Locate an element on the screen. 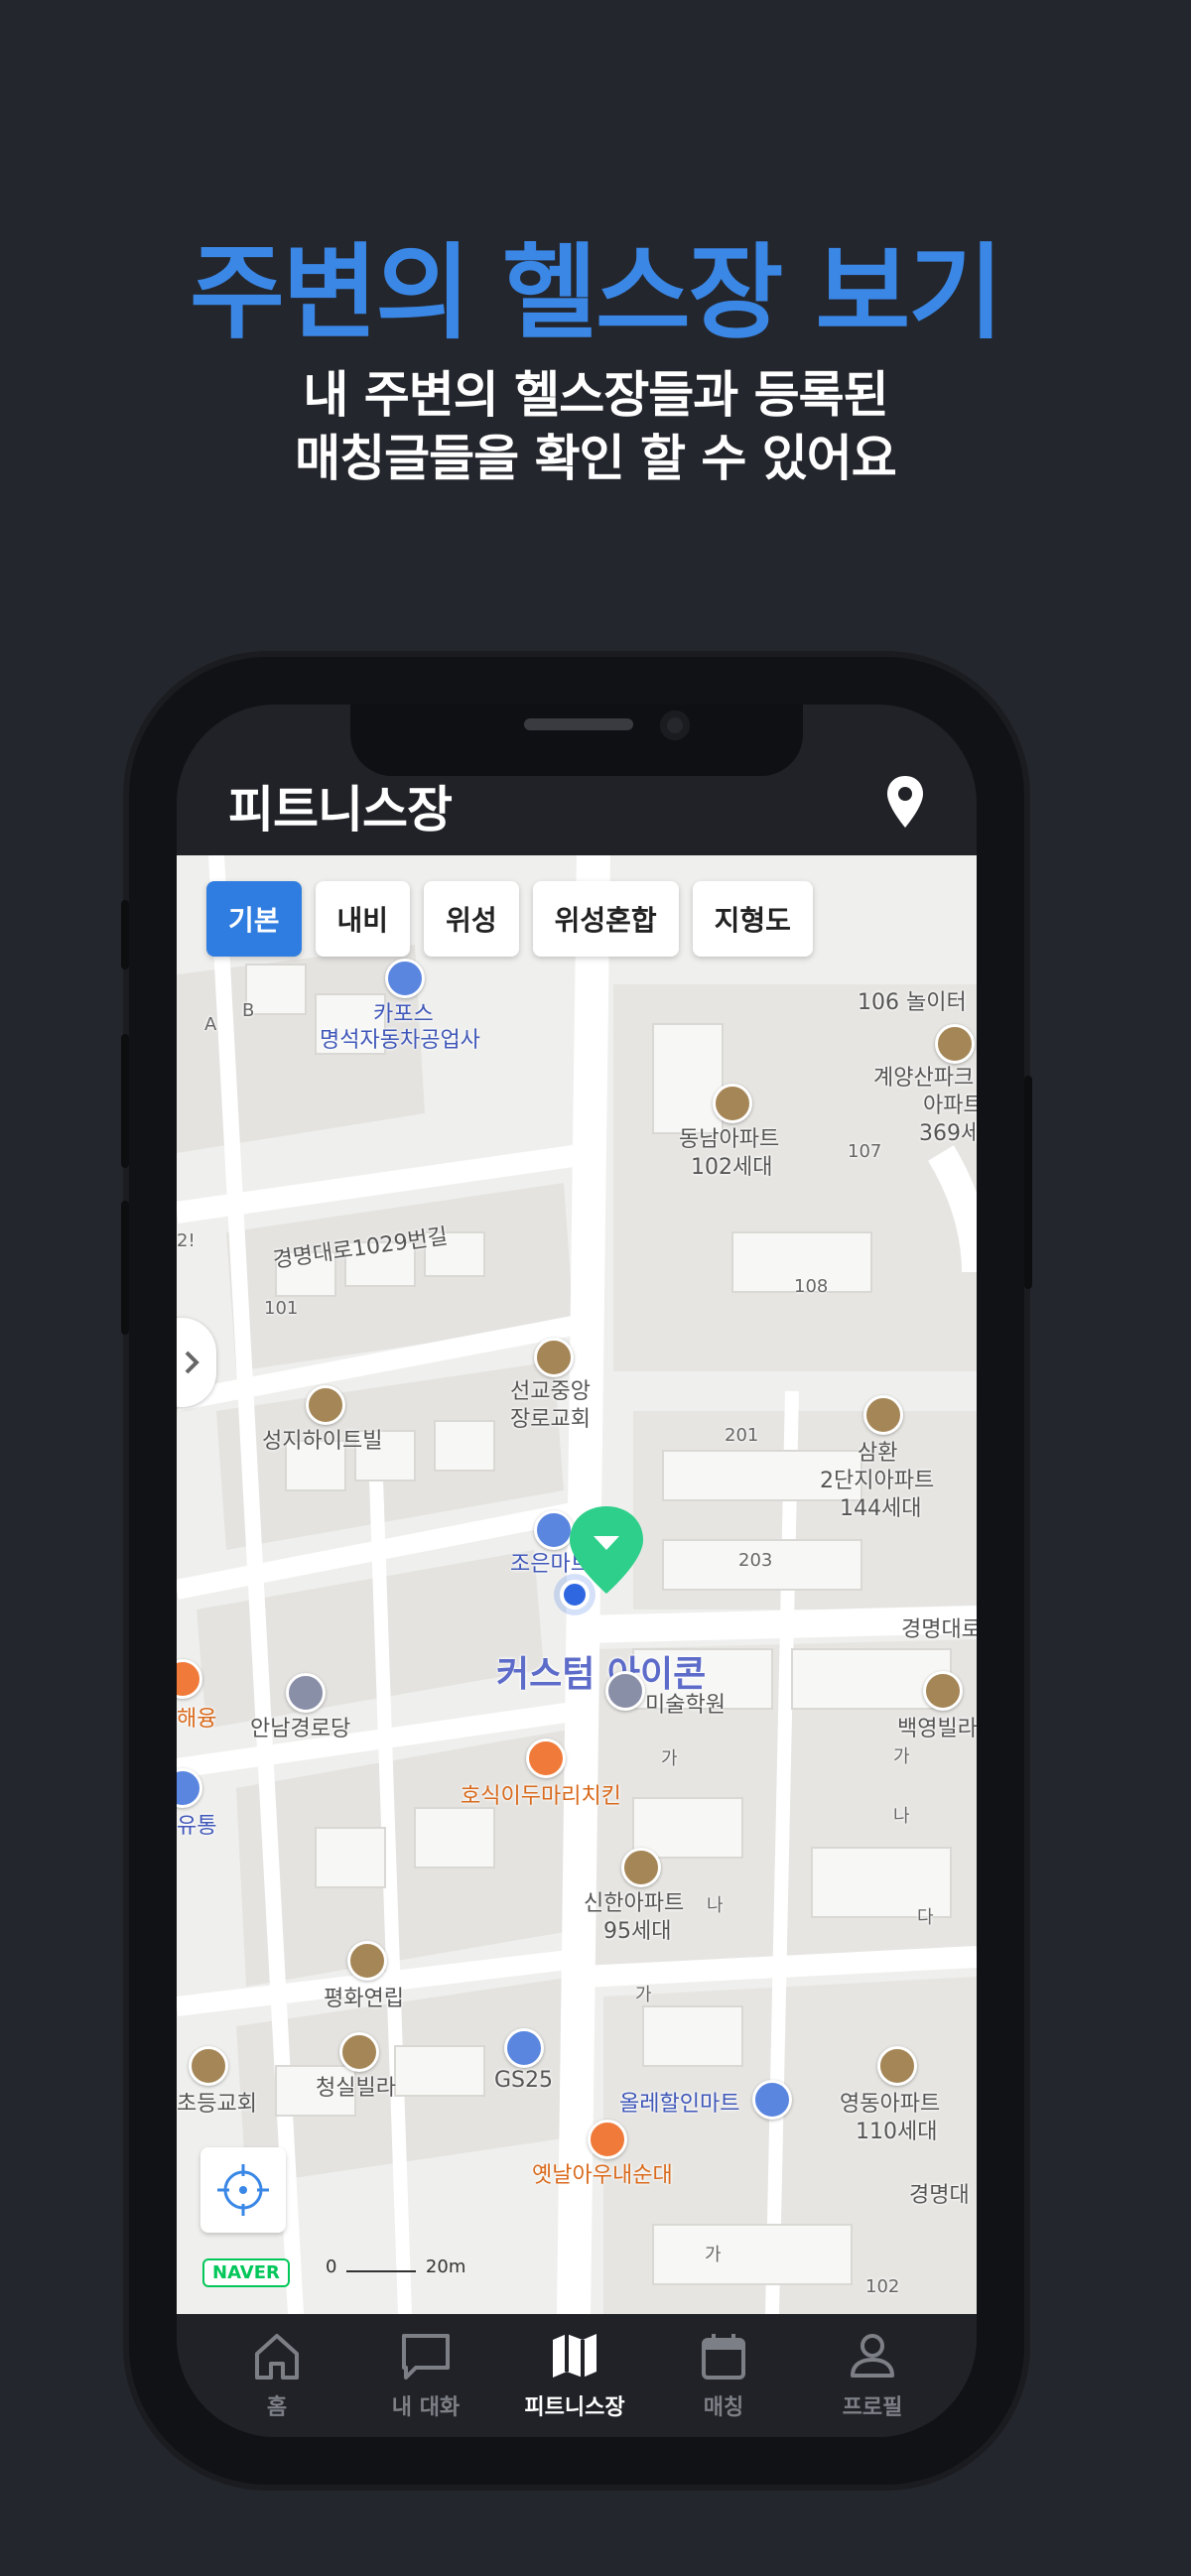 Image resolution: width=1191 pixels, height=2576 pixels. naver-logo: NAVER is located at coordinates (246, 2272).